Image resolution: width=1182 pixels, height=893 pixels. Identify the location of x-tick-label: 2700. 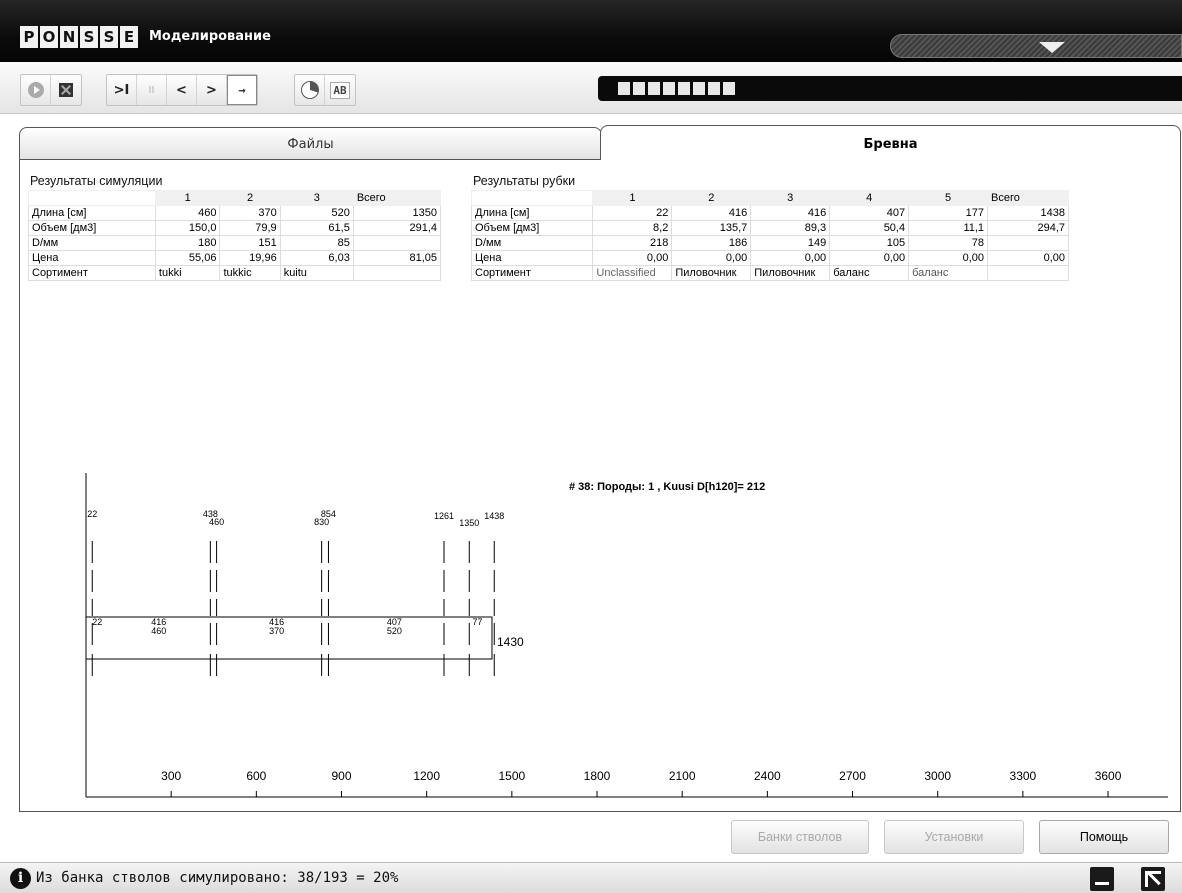
(852, 776).